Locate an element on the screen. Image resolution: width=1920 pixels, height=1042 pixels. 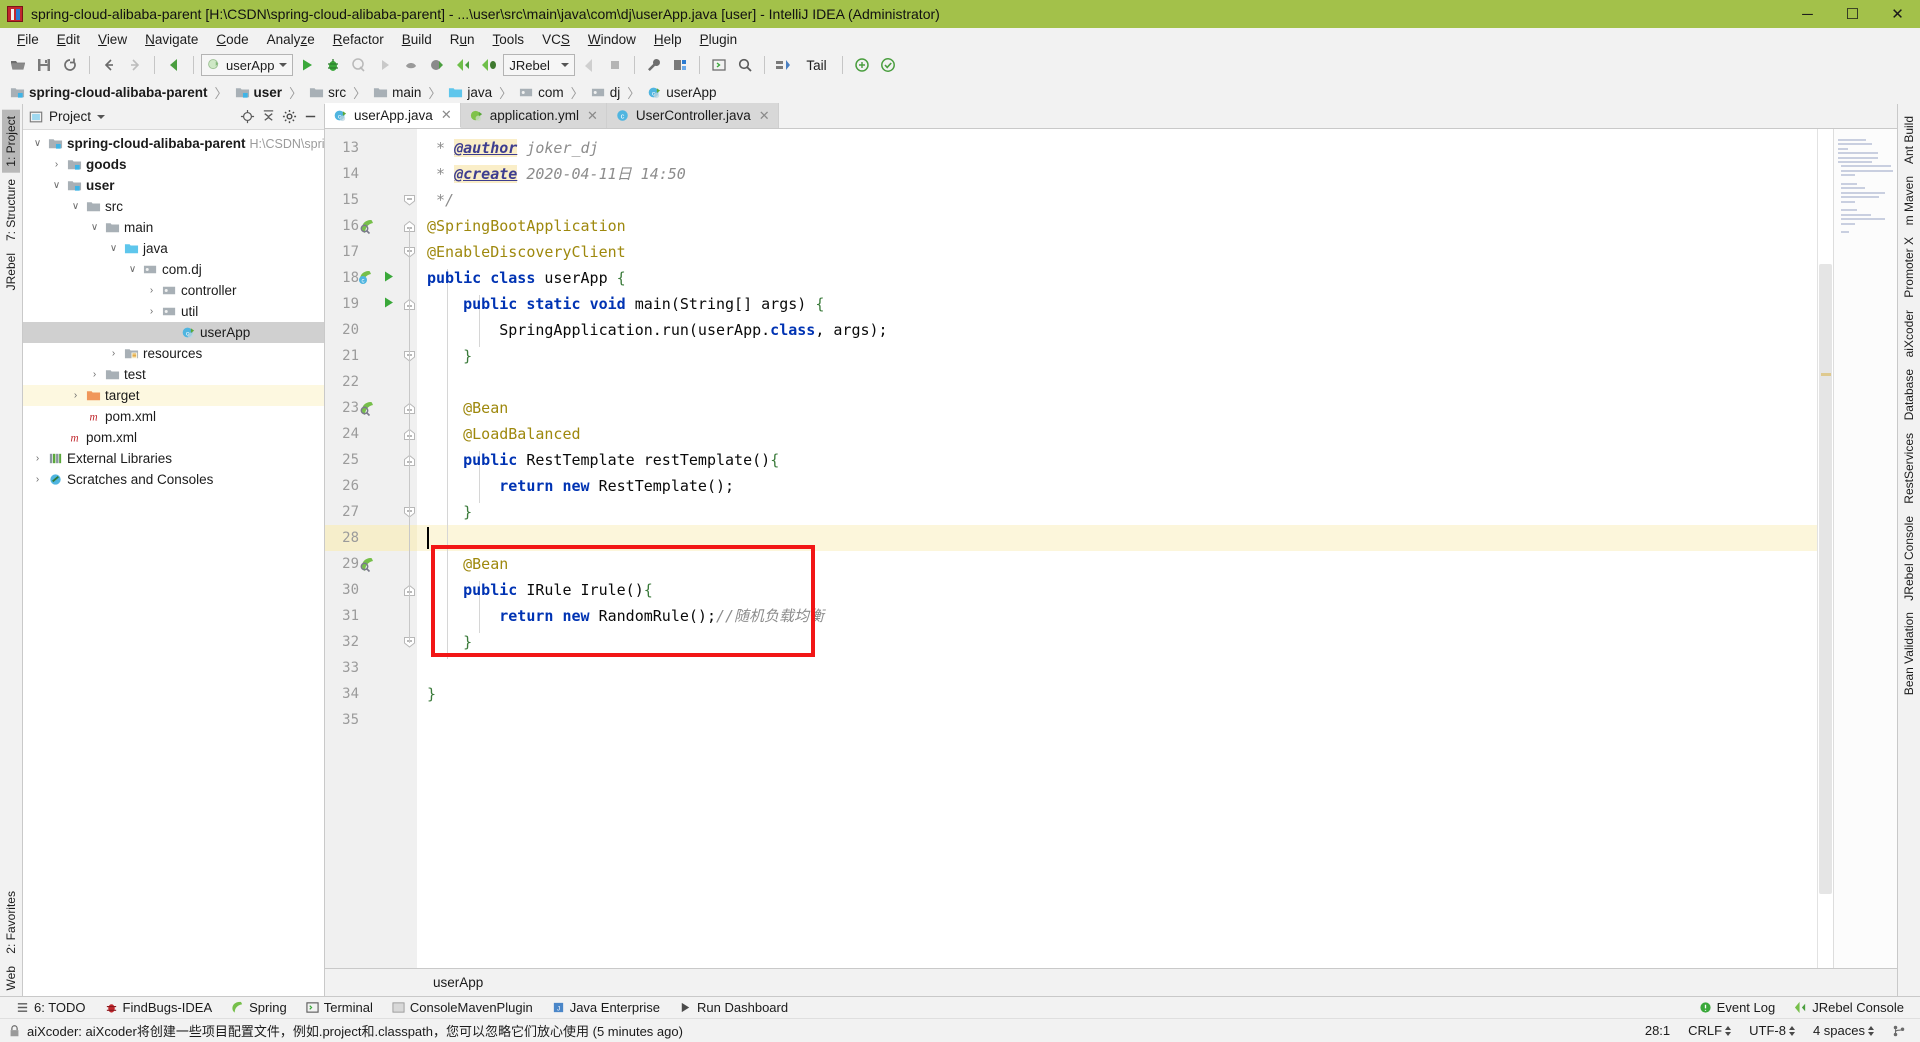
indent-selector: 4 spaces is located at coordinates (1843, 1030).